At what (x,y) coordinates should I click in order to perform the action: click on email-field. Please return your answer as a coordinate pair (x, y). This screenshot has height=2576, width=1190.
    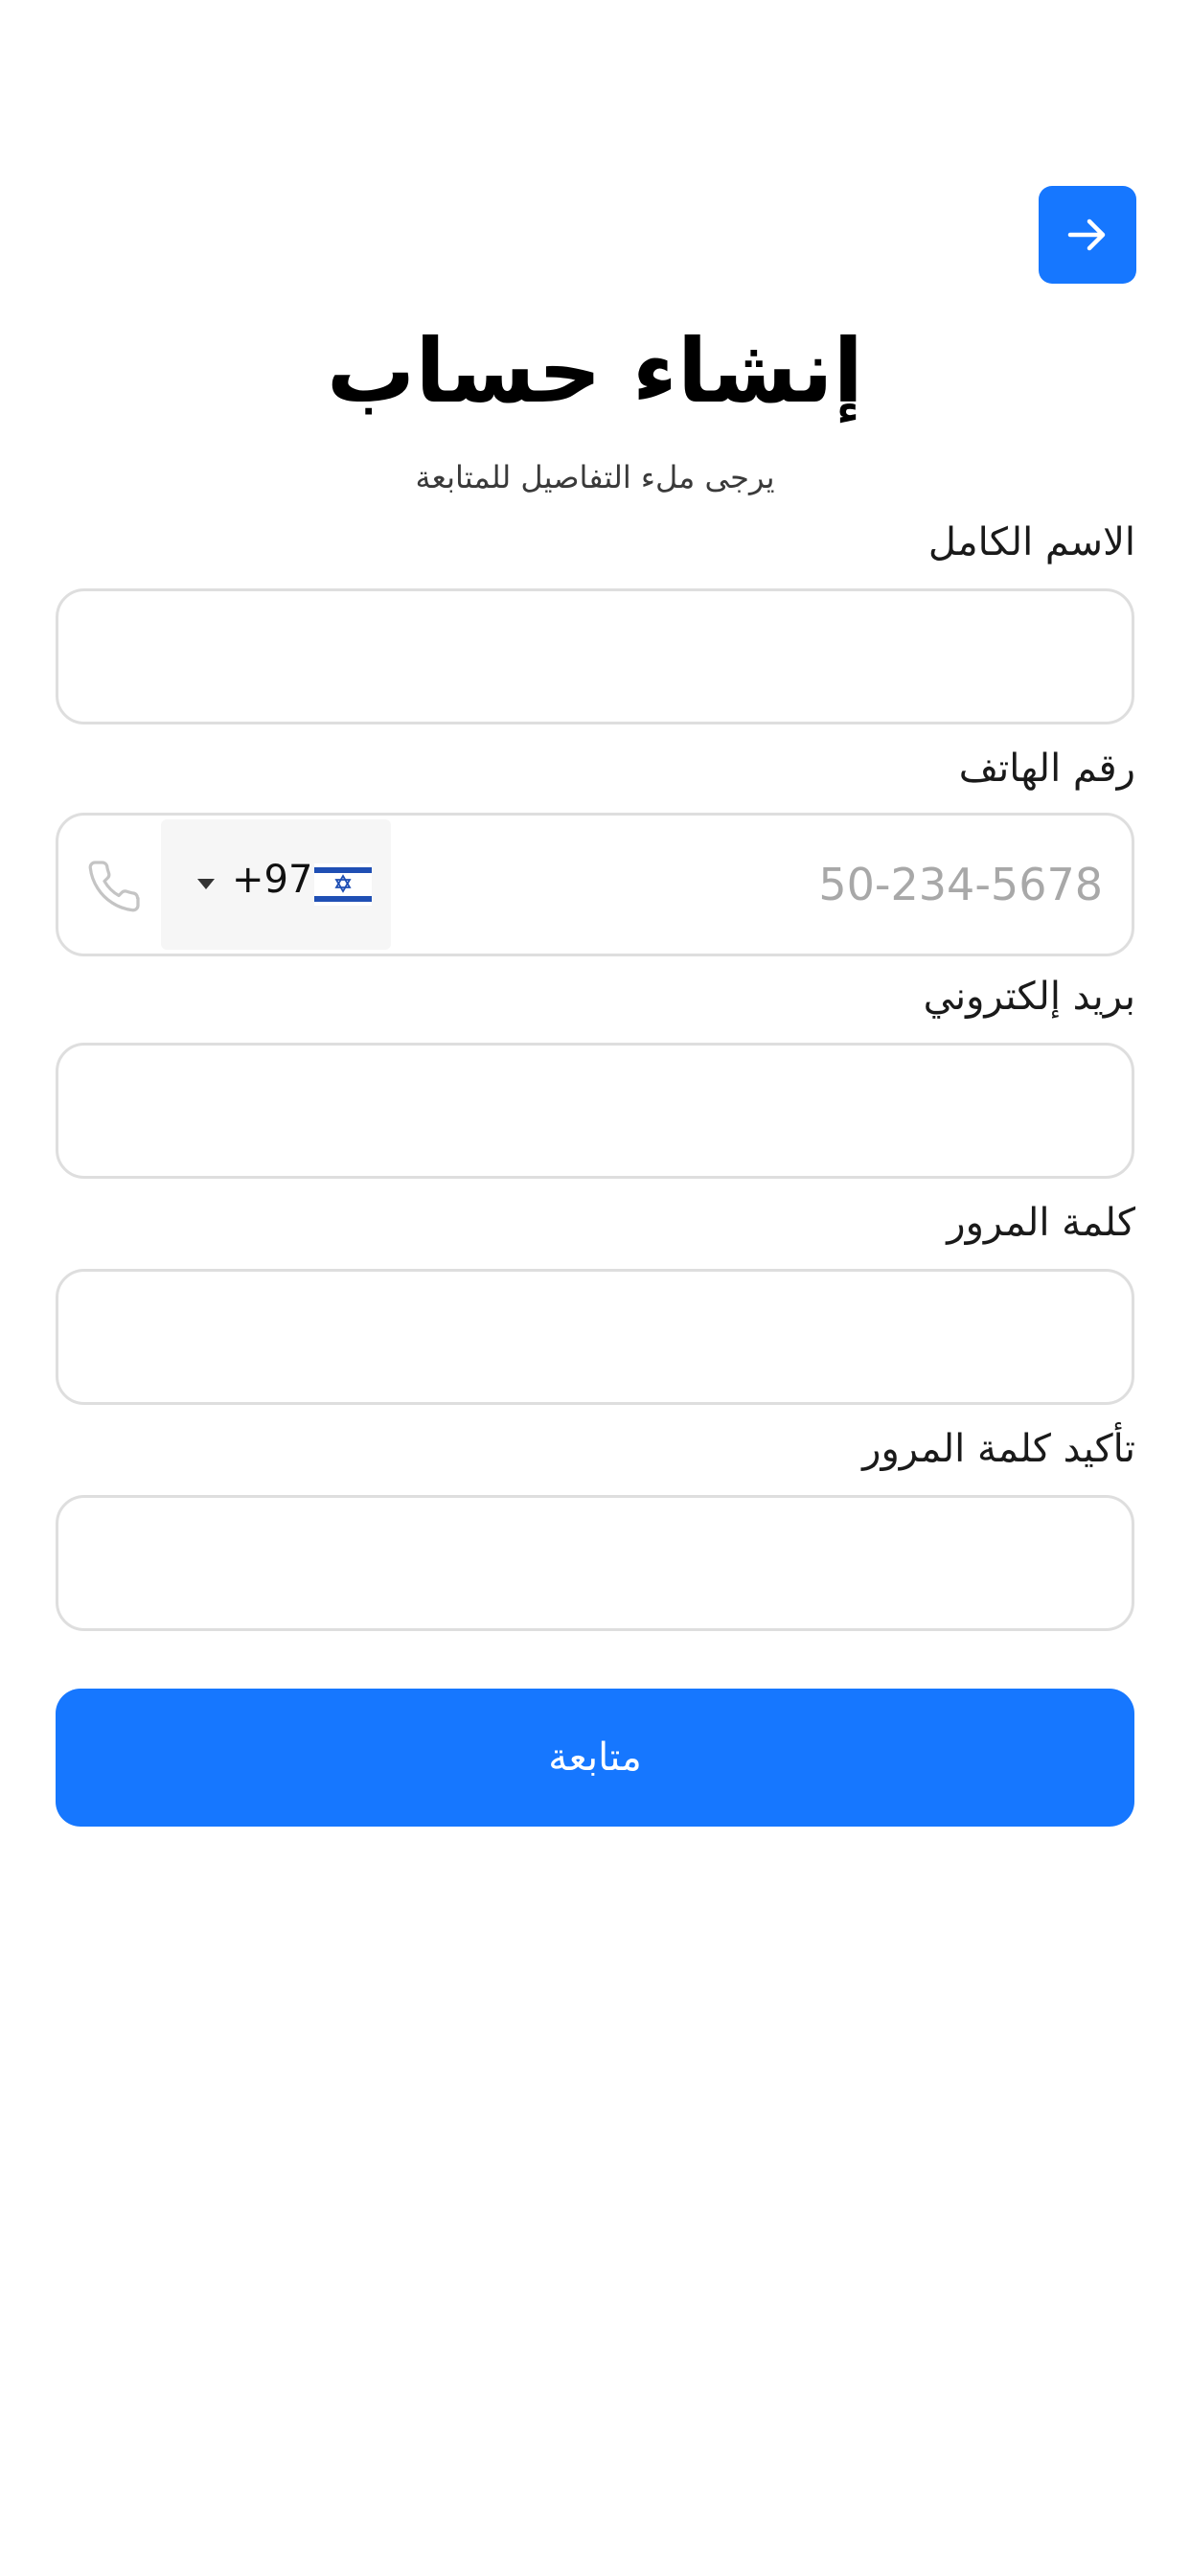
    Looking at the image, I should click on (595, 1111).